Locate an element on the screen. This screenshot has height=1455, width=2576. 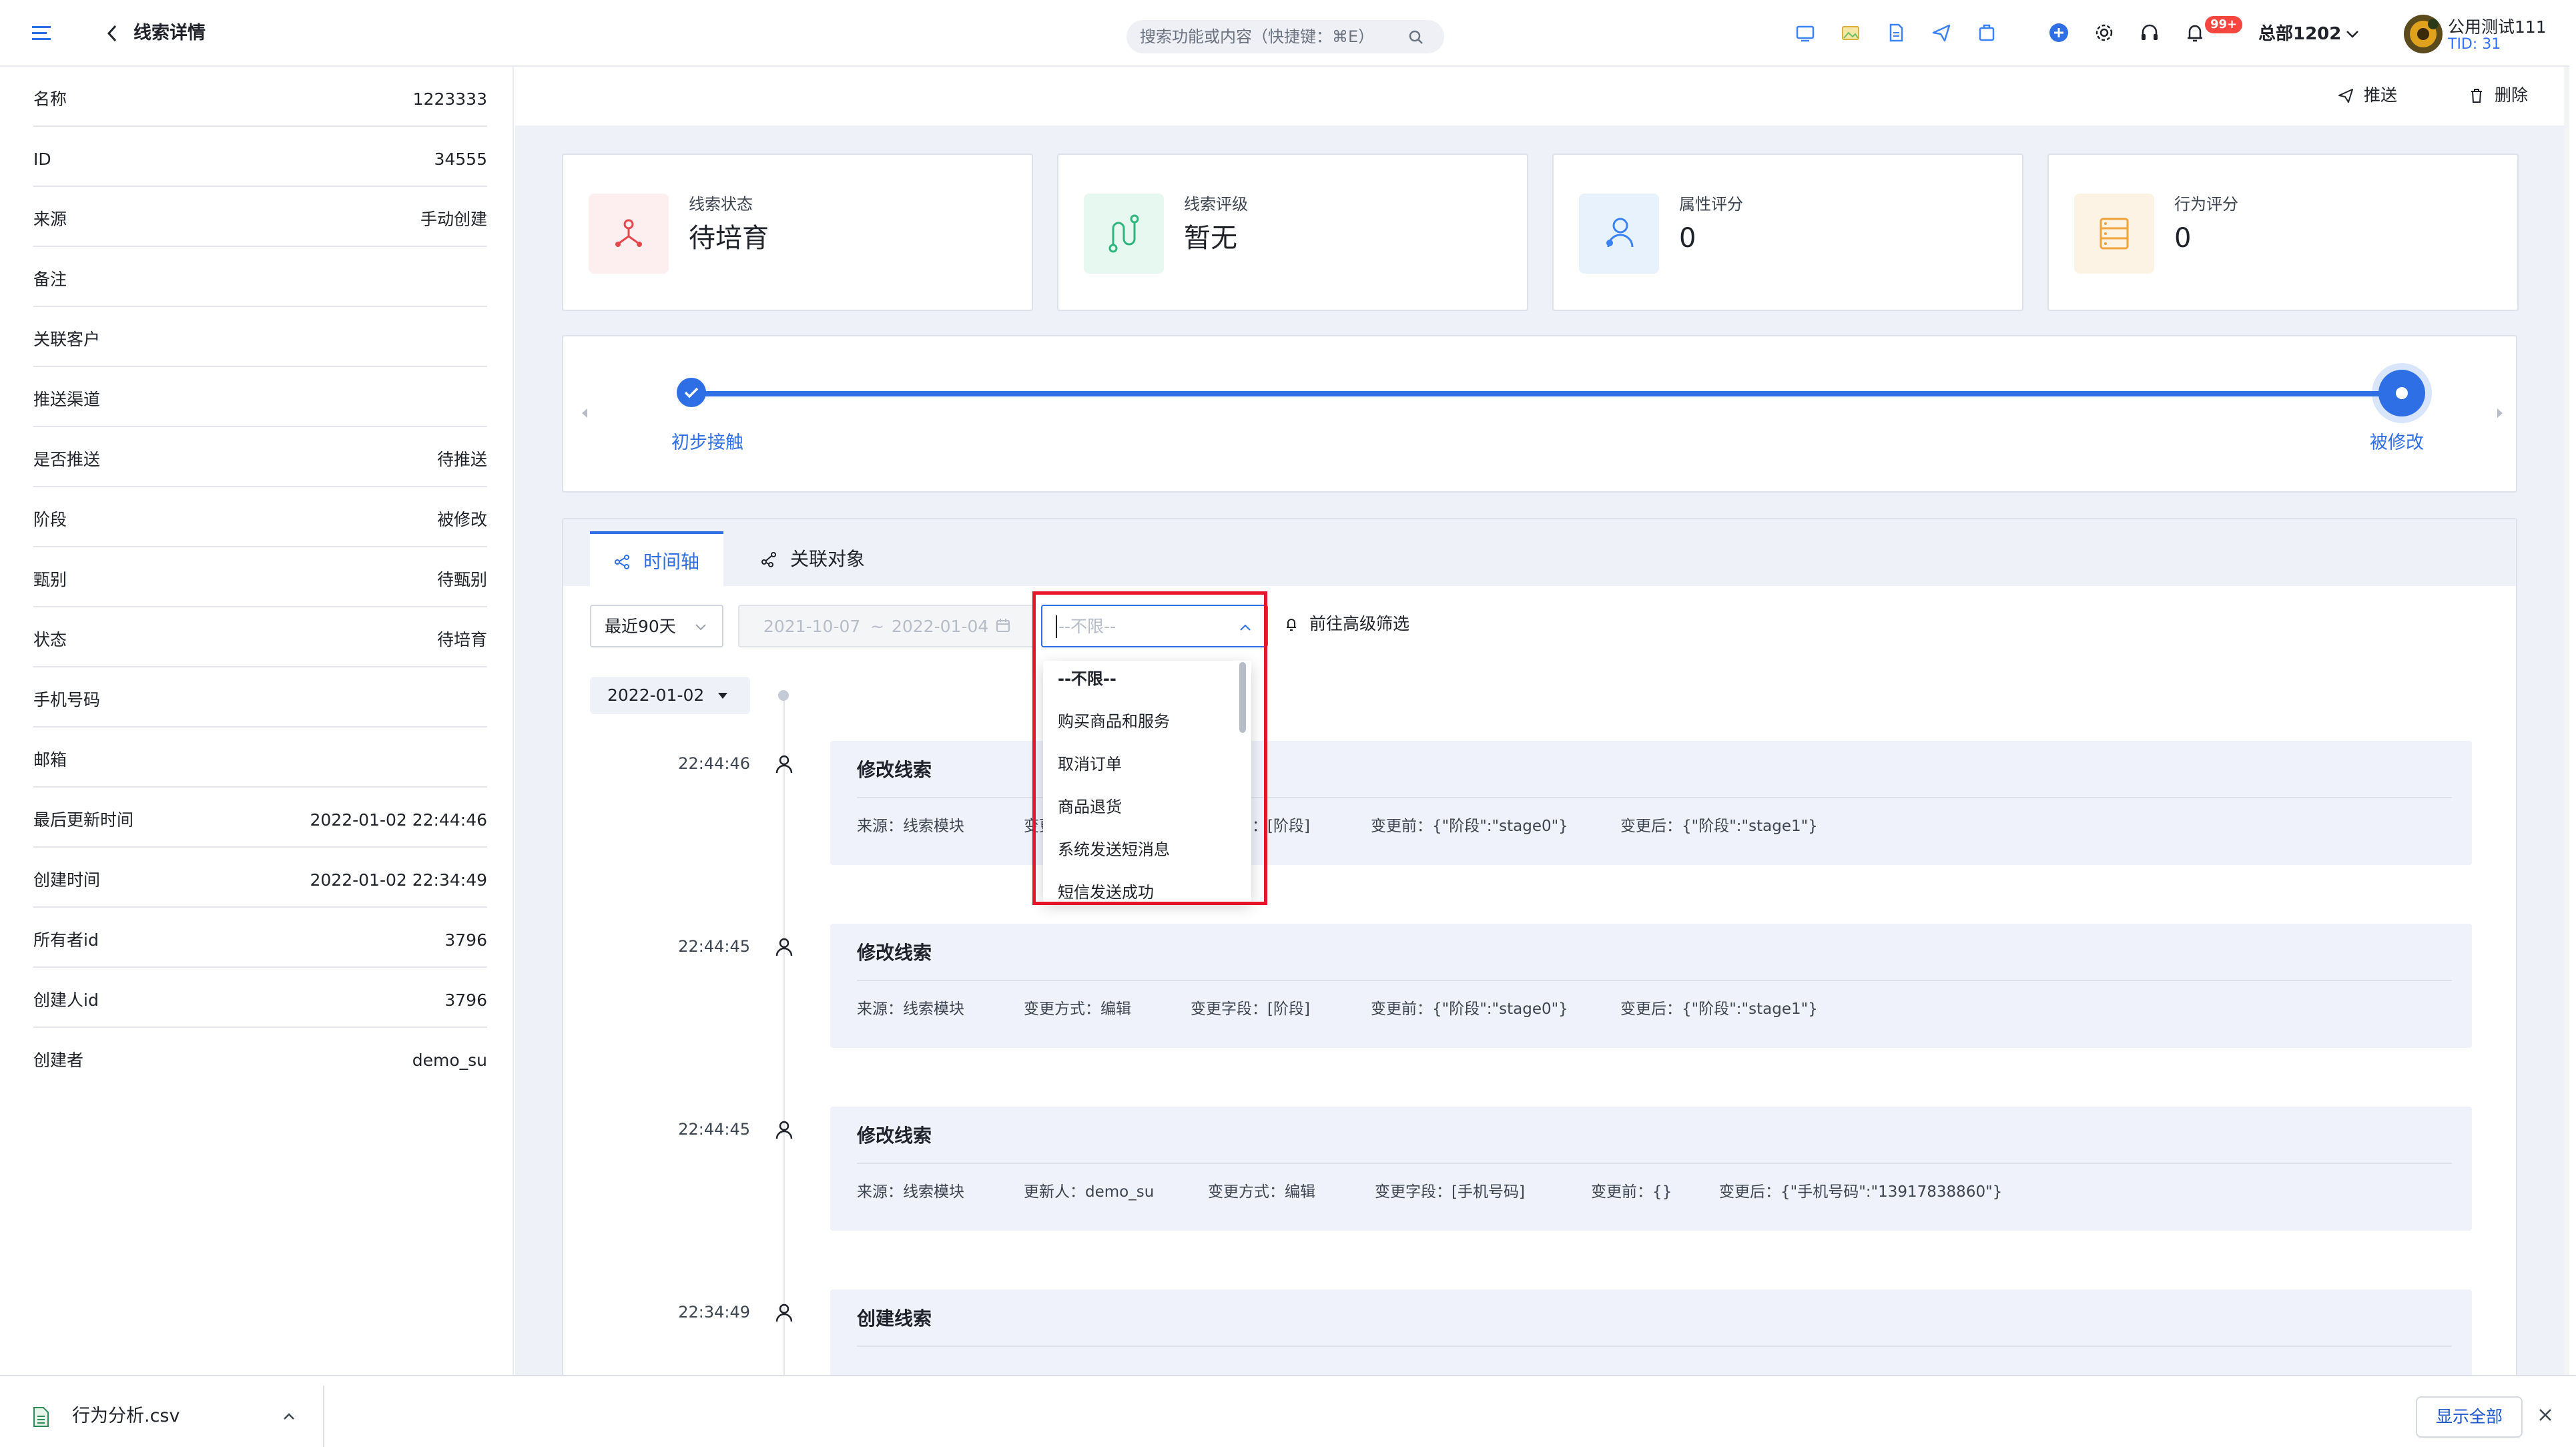
search-icon is located at coordinates (1416, 37).